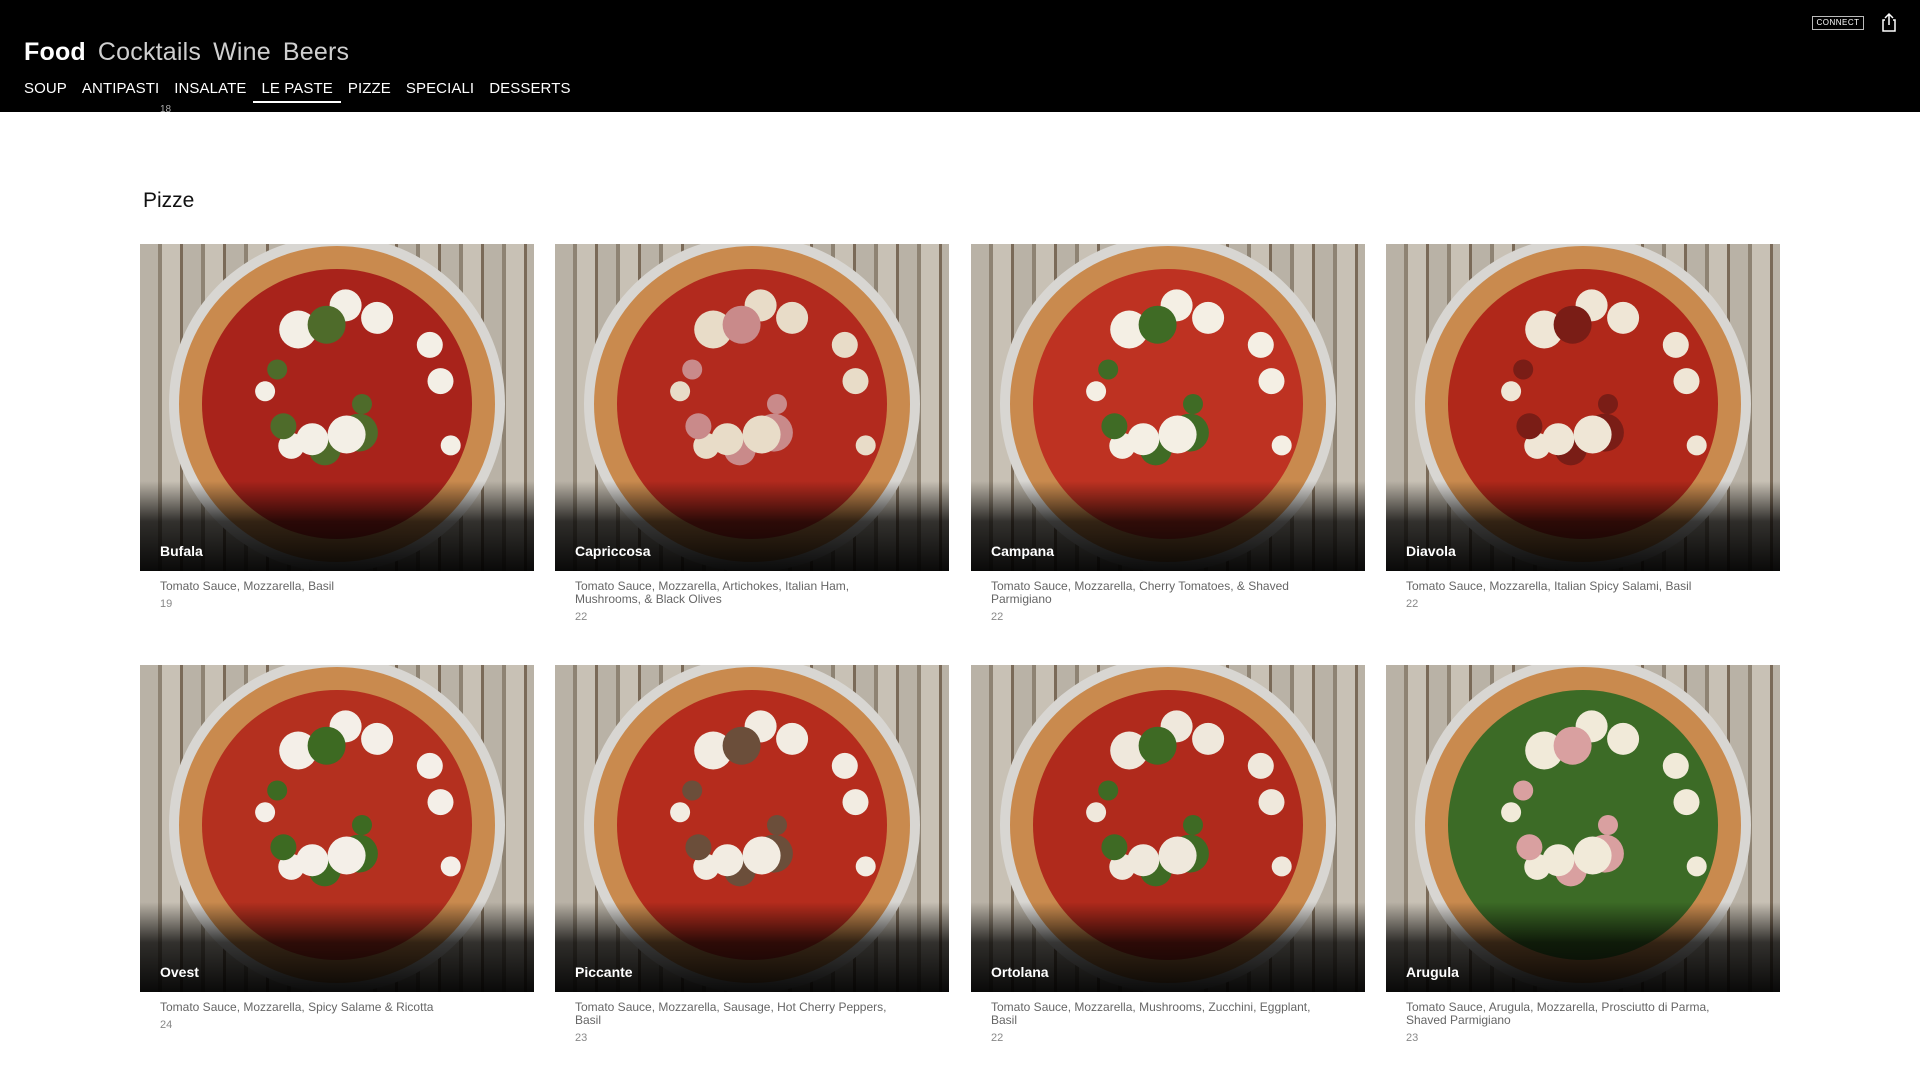 This screenshot has width=1920, height=1080. I want to click on menu-item-description: Tomato Sauce, Mozzarella, Basil, so click(247, 586).